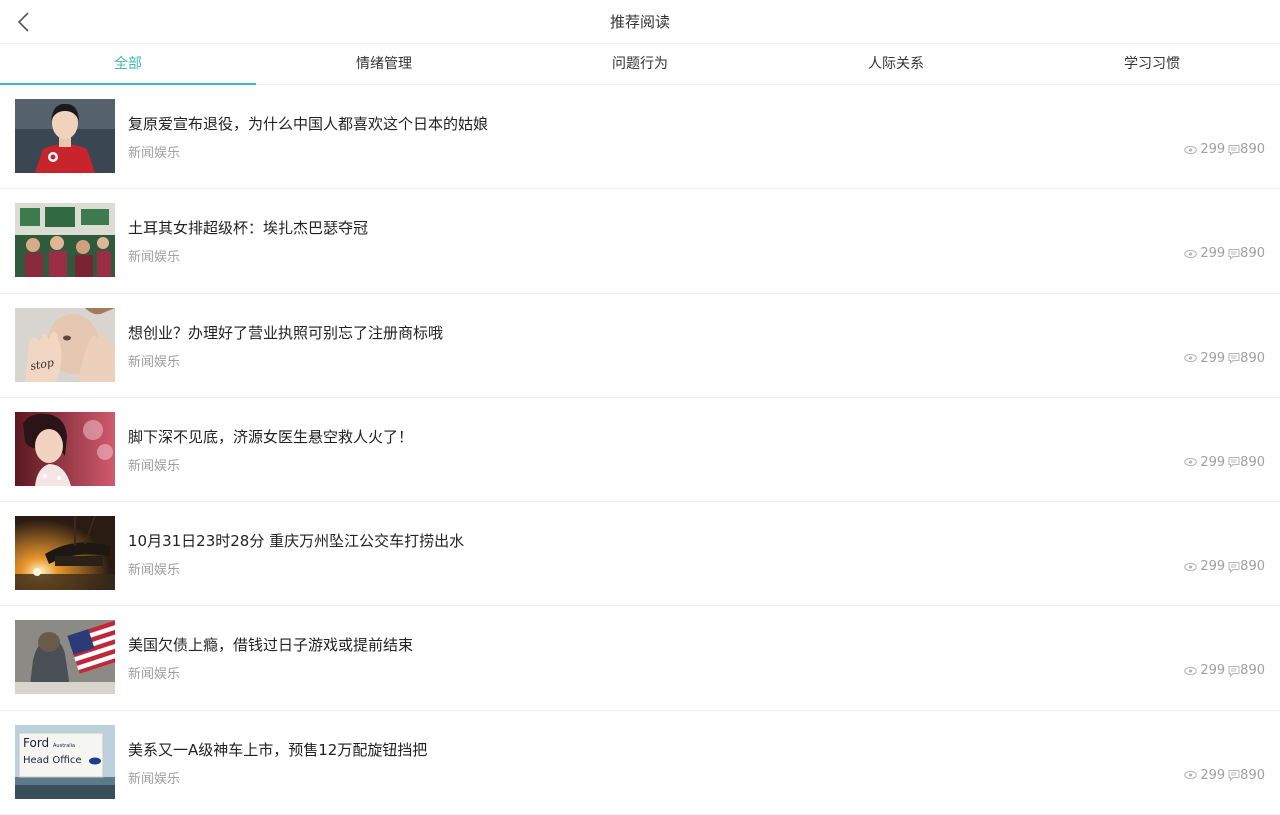 The image size is (1280, 815). I want to click on page-title: 推荐阅读, so click(639, 22).